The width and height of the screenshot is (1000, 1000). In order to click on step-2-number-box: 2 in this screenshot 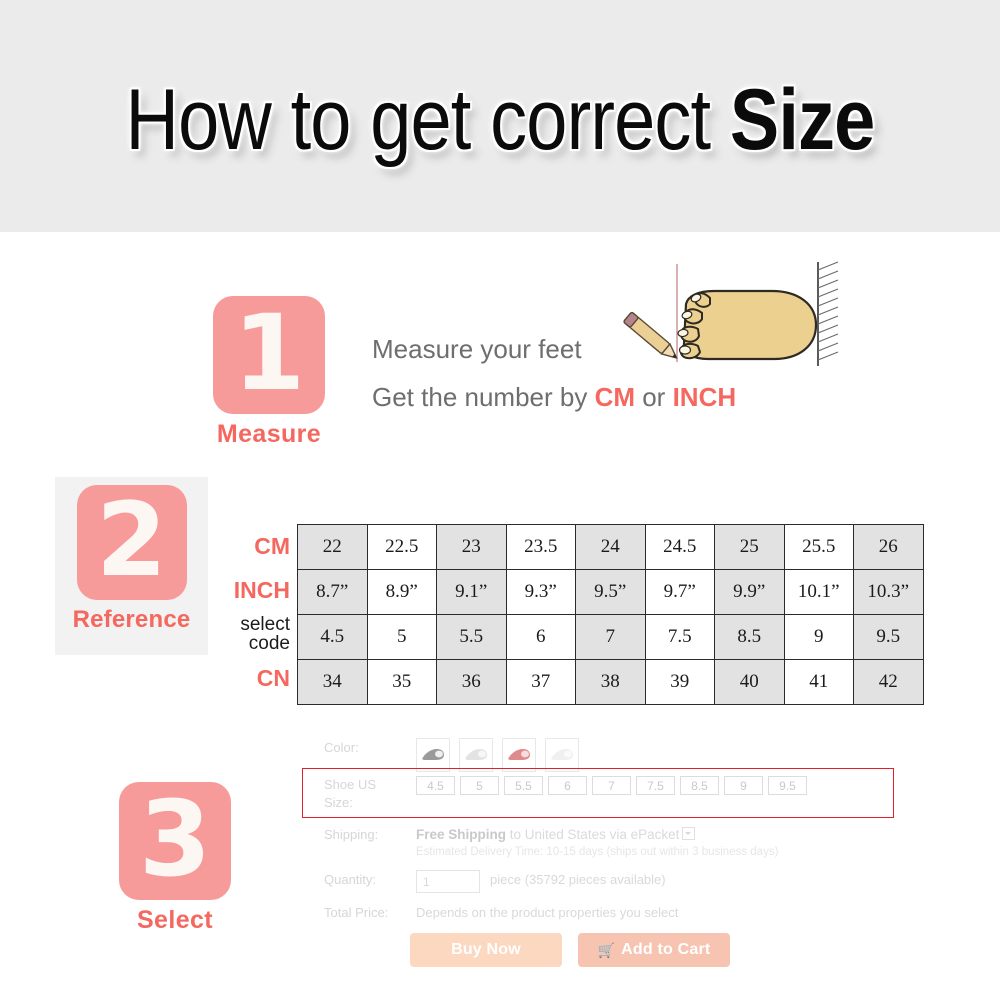, I will do `click(131, 540)`.